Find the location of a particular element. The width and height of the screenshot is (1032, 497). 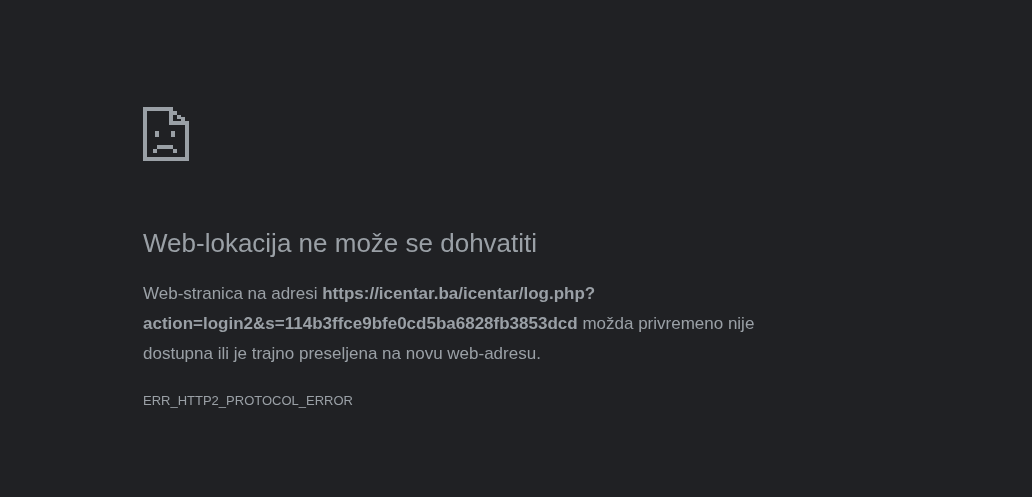

error-heading: Web-lokacija ne može se dohvatiti is located at coordinates (341, 243).